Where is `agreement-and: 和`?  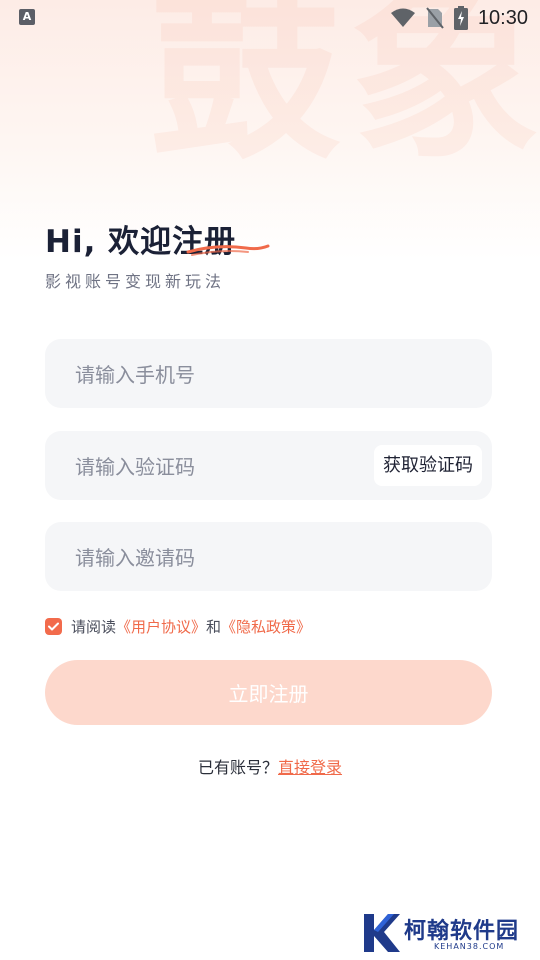 agreement-and: 和 is located at coordinates (214, 627).